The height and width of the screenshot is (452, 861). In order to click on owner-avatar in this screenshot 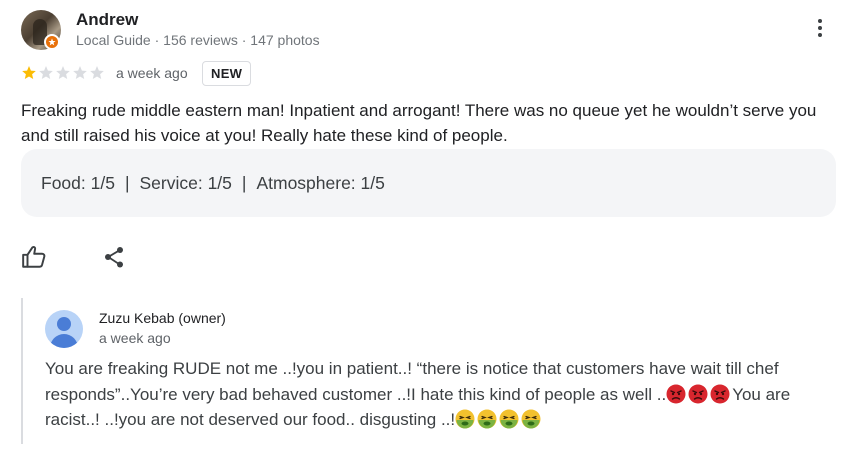, I will do `click(64, 329)`.